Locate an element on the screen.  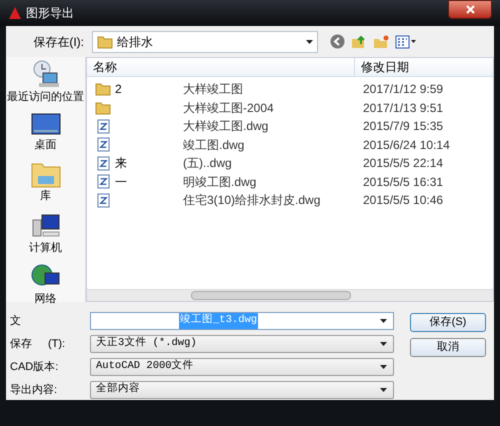
modified-date: 2015/5/5 22:14 is located at coordinates (403, 163).